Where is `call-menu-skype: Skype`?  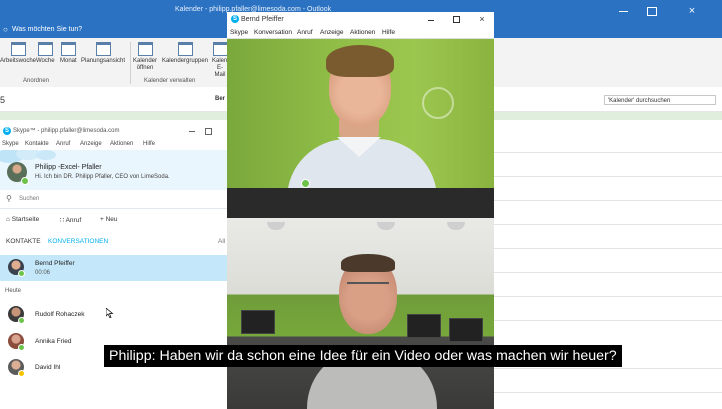
call-menu-skype: Skype is located at coordinates (239, 32).